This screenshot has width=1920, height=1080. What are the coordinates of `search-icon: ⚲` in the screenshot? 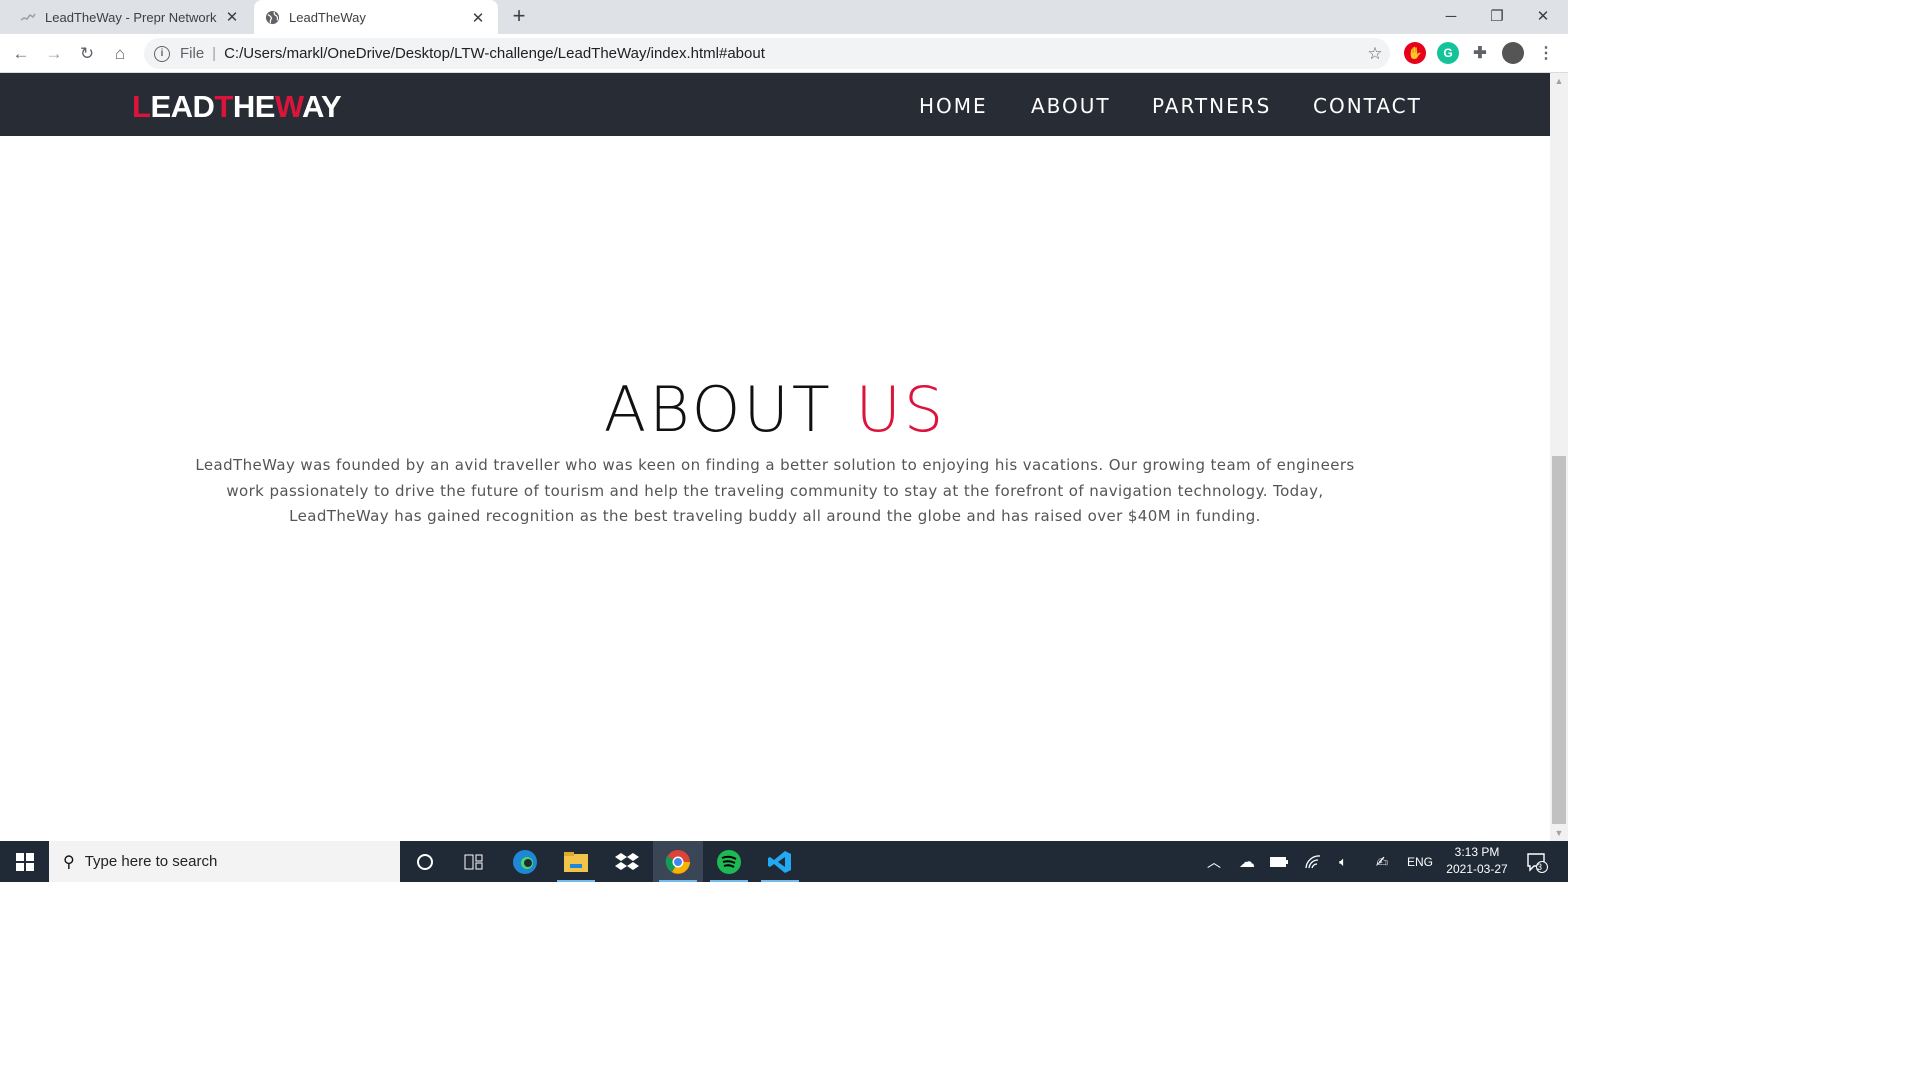 It's located at (69, 862).